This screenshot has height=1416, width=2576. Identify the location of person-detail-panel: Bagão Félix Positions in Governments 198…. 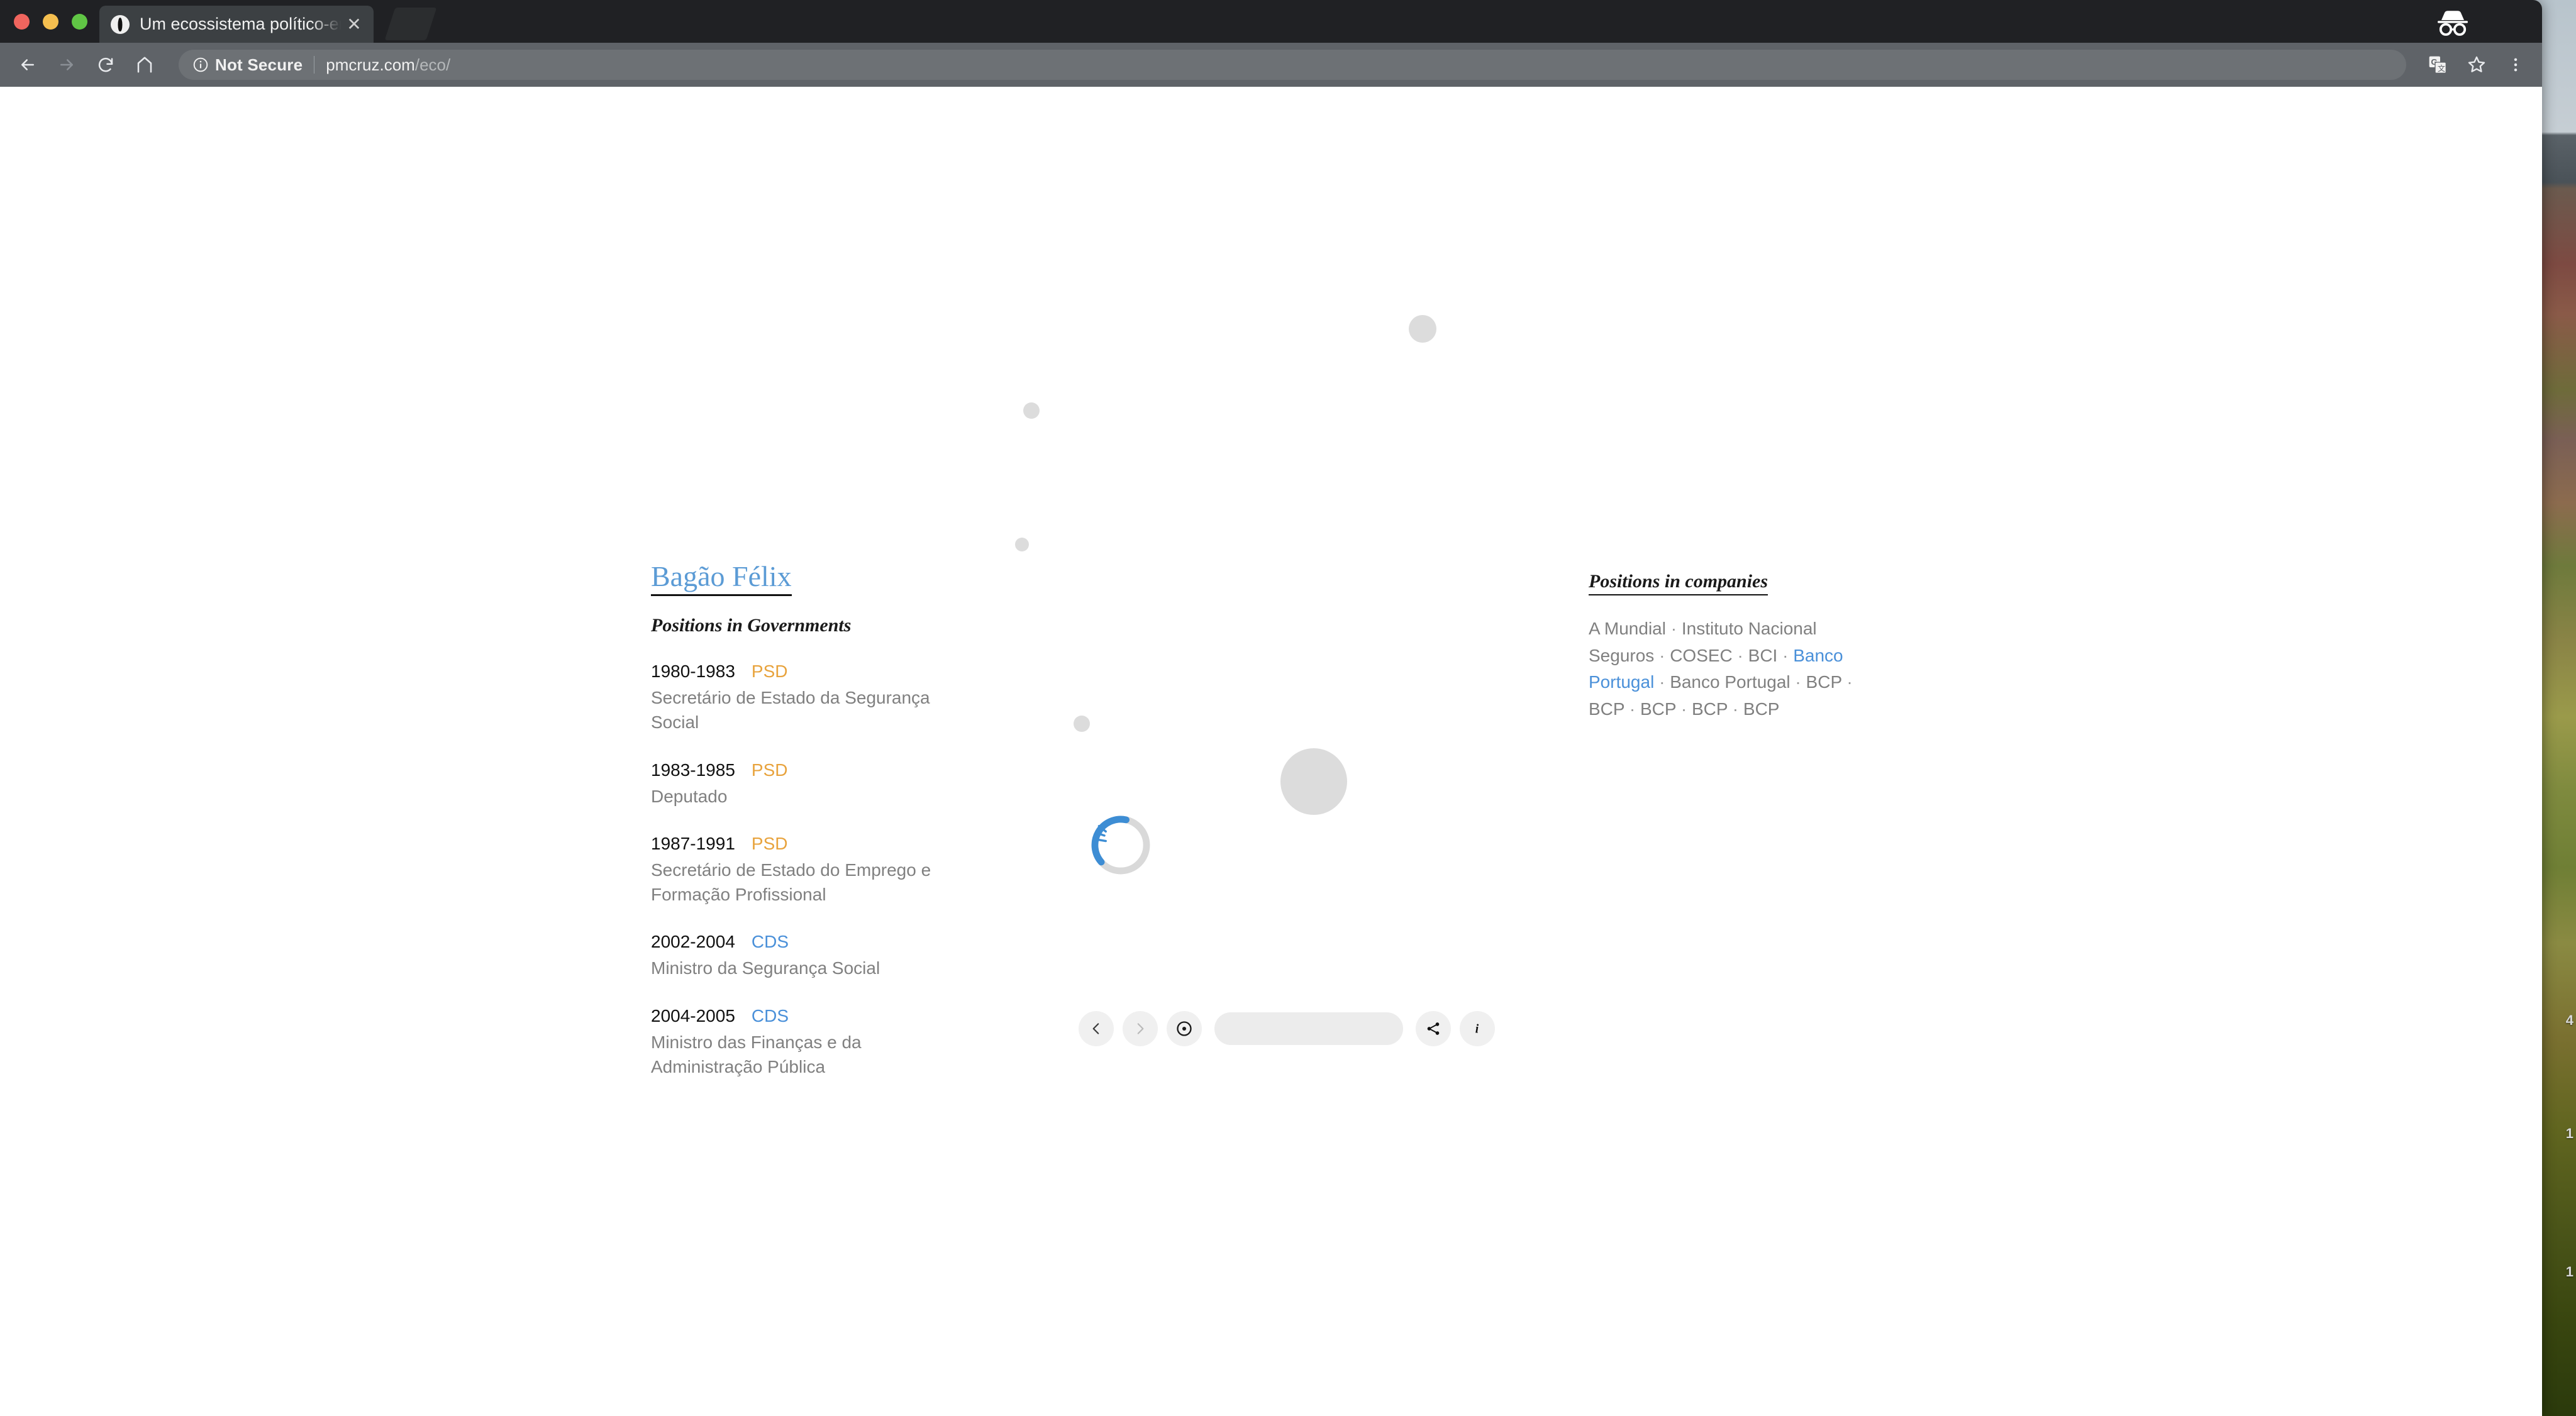
(808, 820).